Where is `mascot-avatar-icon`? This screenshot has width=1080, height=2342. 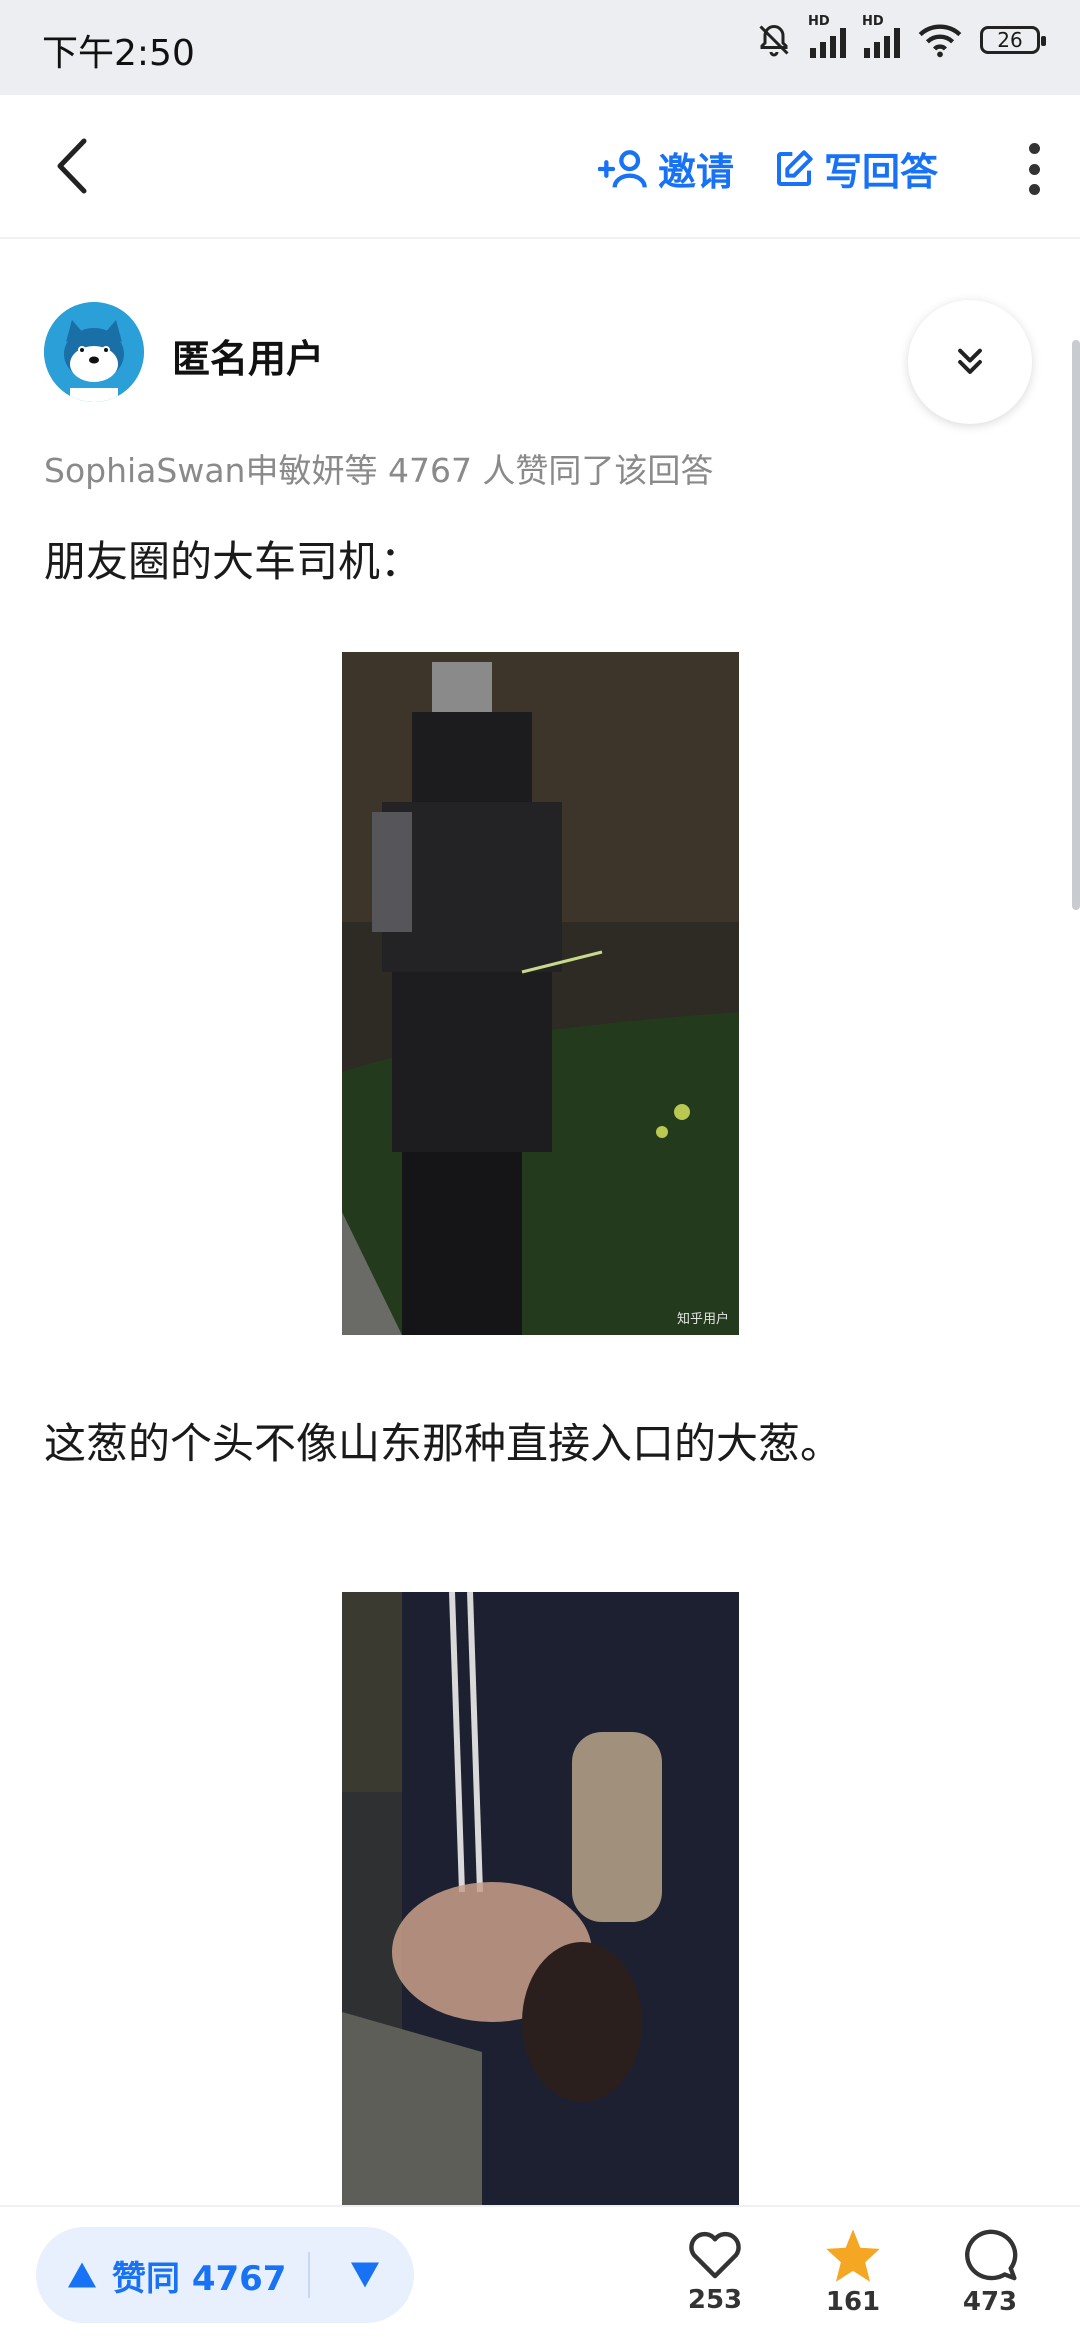
mascot-avatar-icon is located at coordinates (94, 352).